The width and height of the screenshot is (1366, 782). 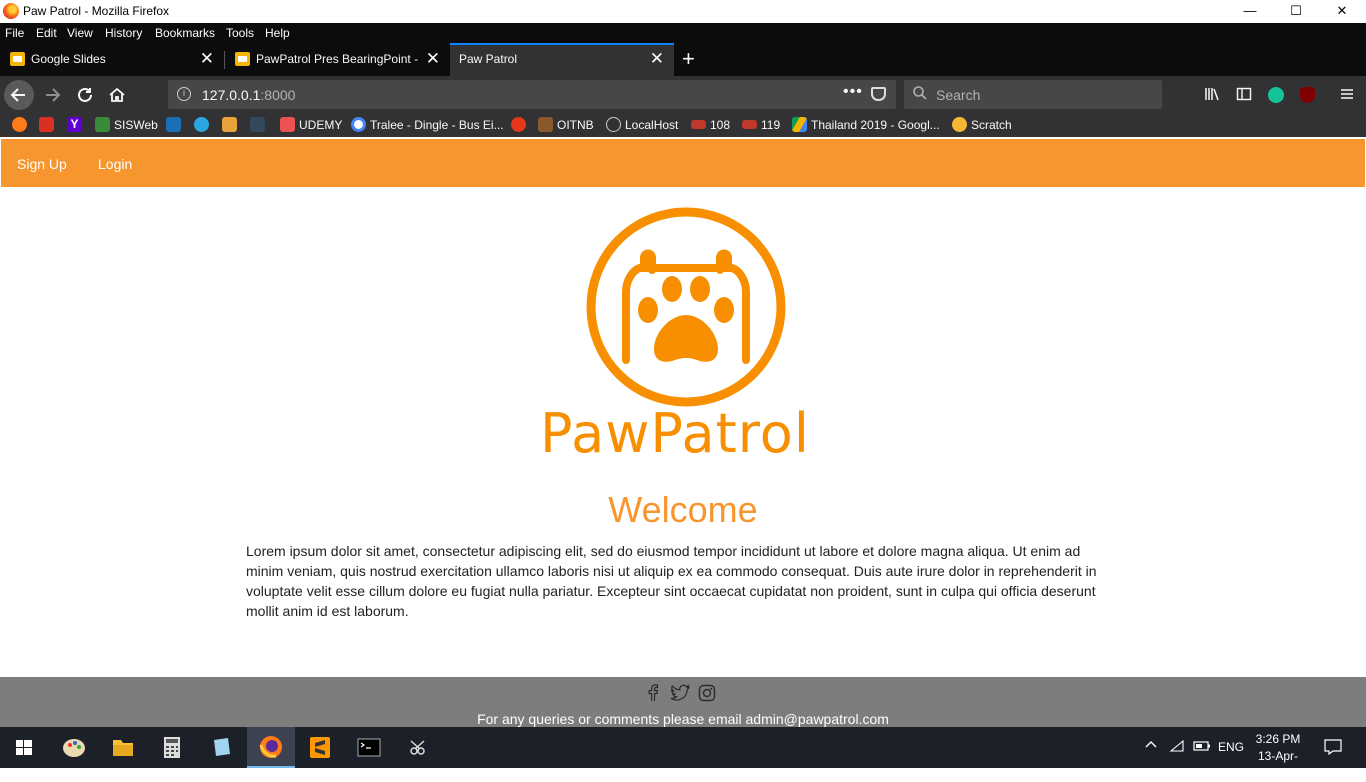 What do you see at coordinates (115, 164) in the screenshot?
I see `login-link: Login` at bounding box center [115, 164].